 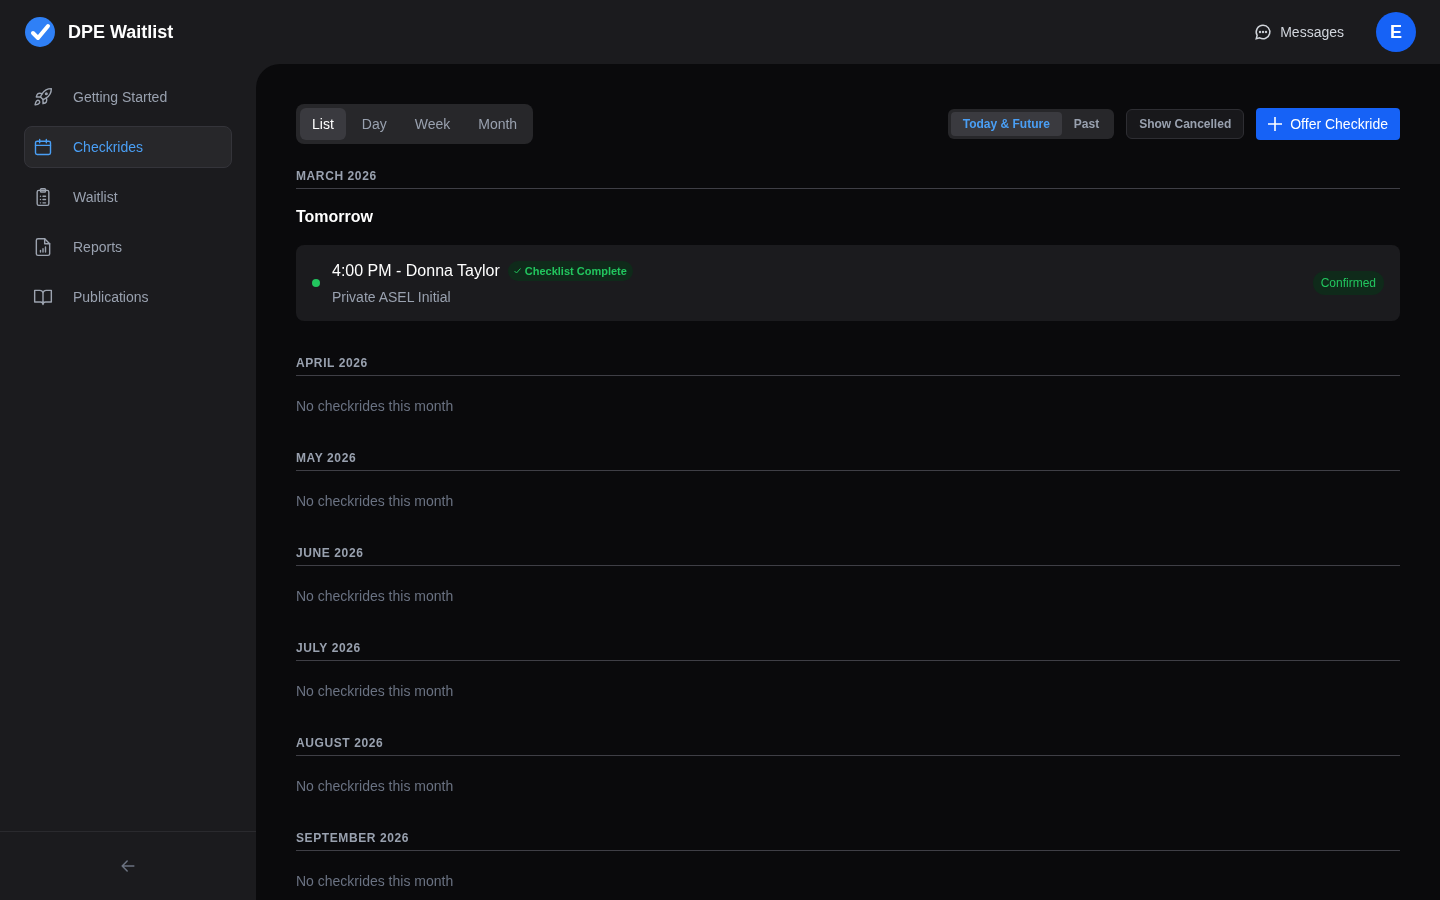 I want to click on sidebar-item: Publications, so click(x=128, y=297).